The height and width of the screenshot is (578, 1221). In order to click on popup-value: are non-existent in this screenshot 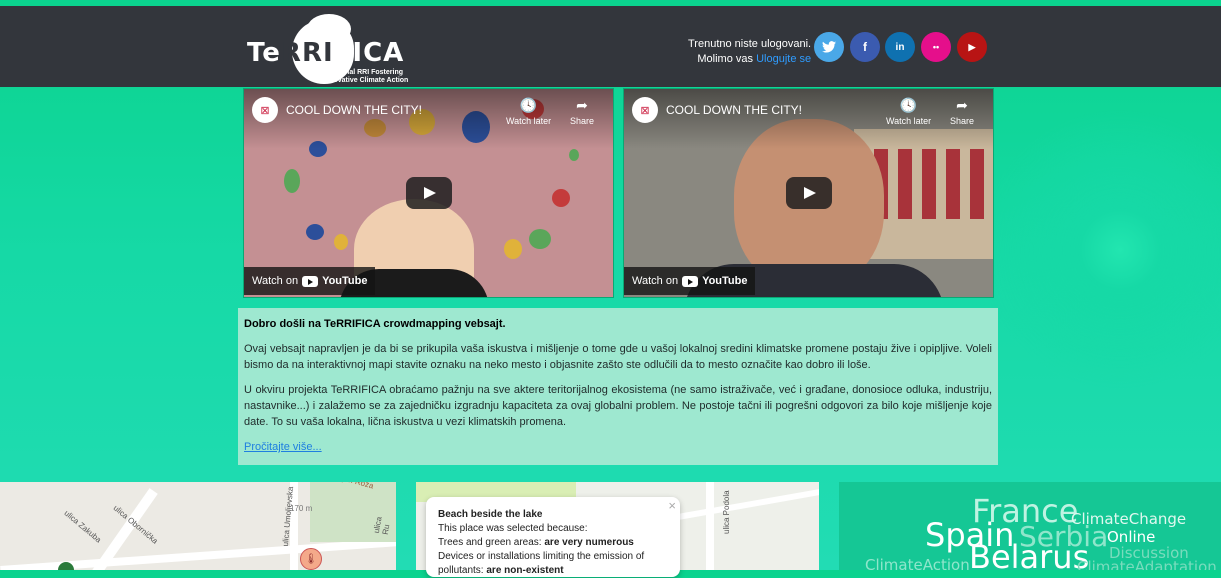, I will do `click(525, 570)`.